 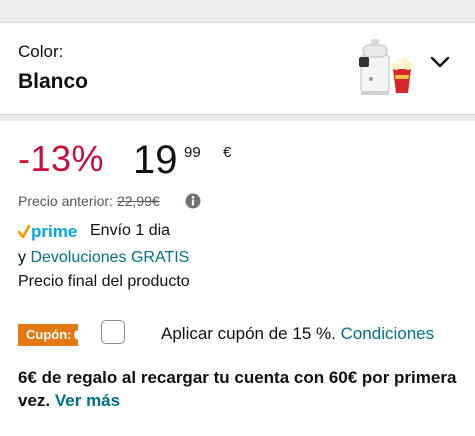 What do you see at coordinates (61, 158) in the screenshot?
I see `discount-percentage: -13%` at bounding box center [61, 158].